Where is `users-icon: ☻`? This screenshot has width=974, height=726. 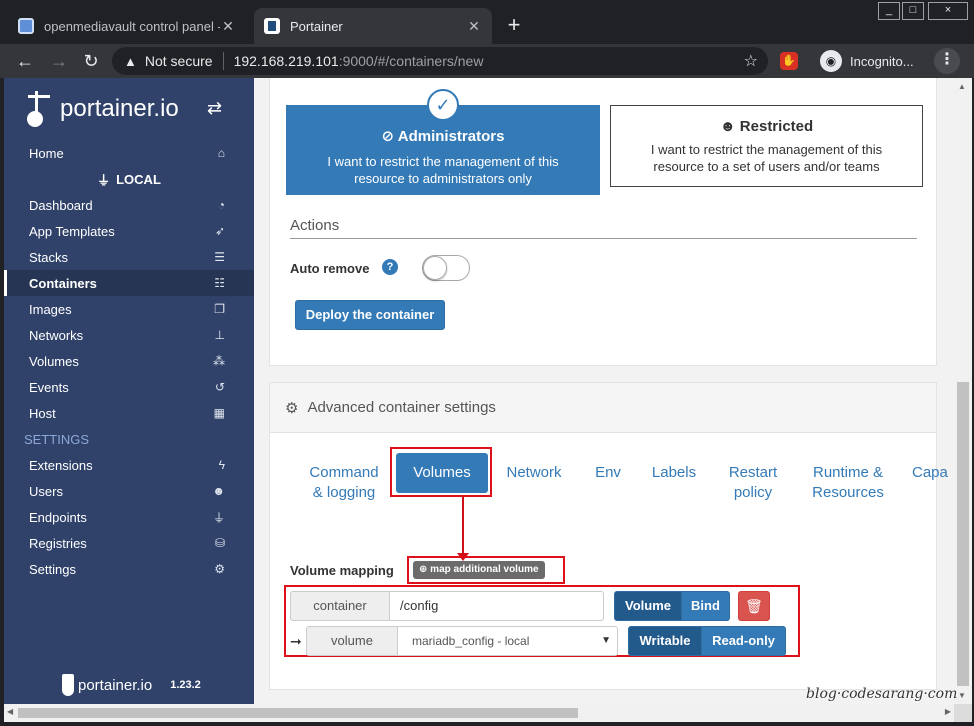
users-icon: ☻ is located at coordinates (218, 491).